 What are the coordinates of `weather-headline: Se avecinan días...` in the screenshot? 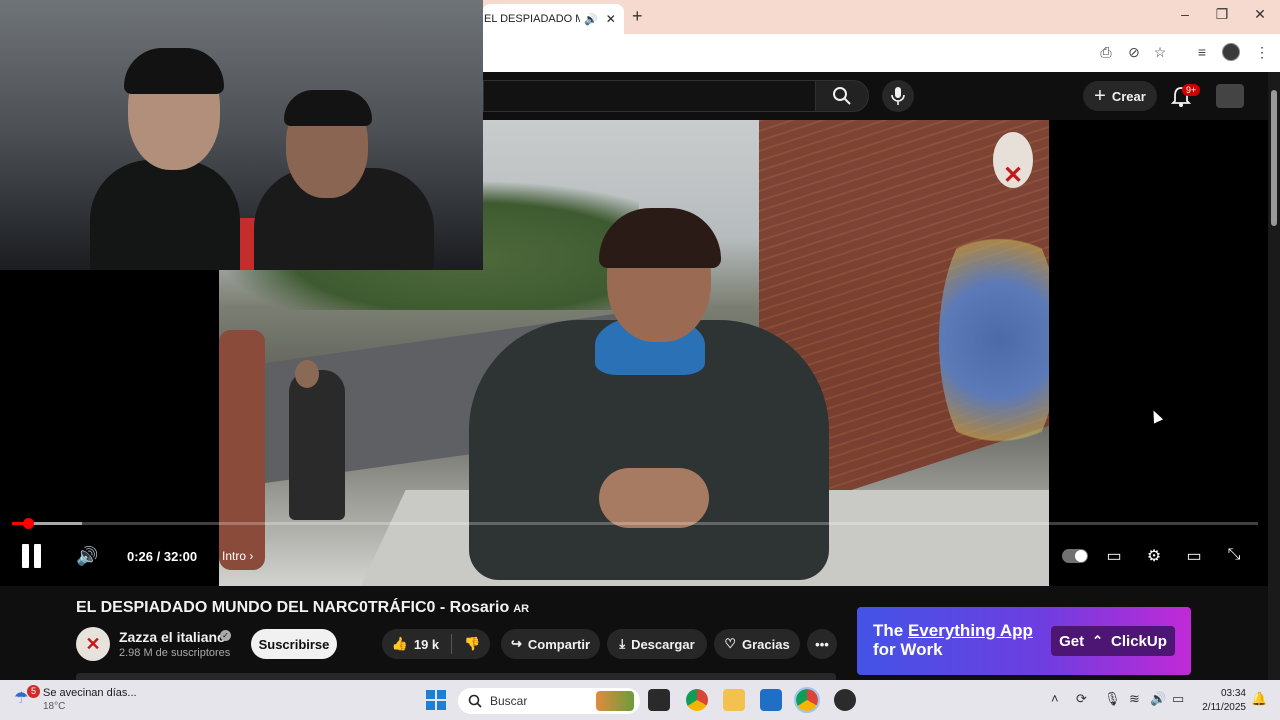 It's located at (90, 693).